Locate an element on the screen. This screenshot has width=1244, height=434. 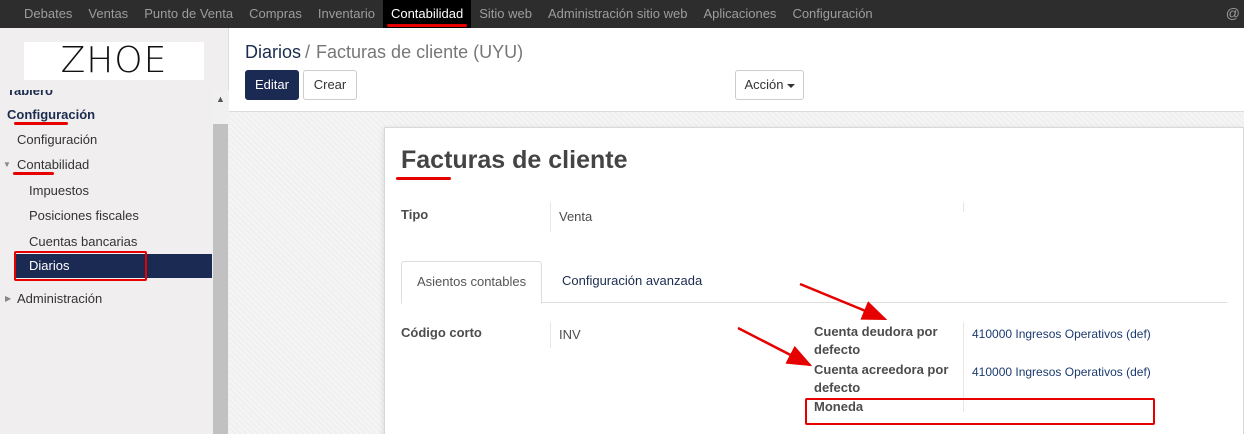
caret-down-icon: ▼ is located at coordinates (7, 164).